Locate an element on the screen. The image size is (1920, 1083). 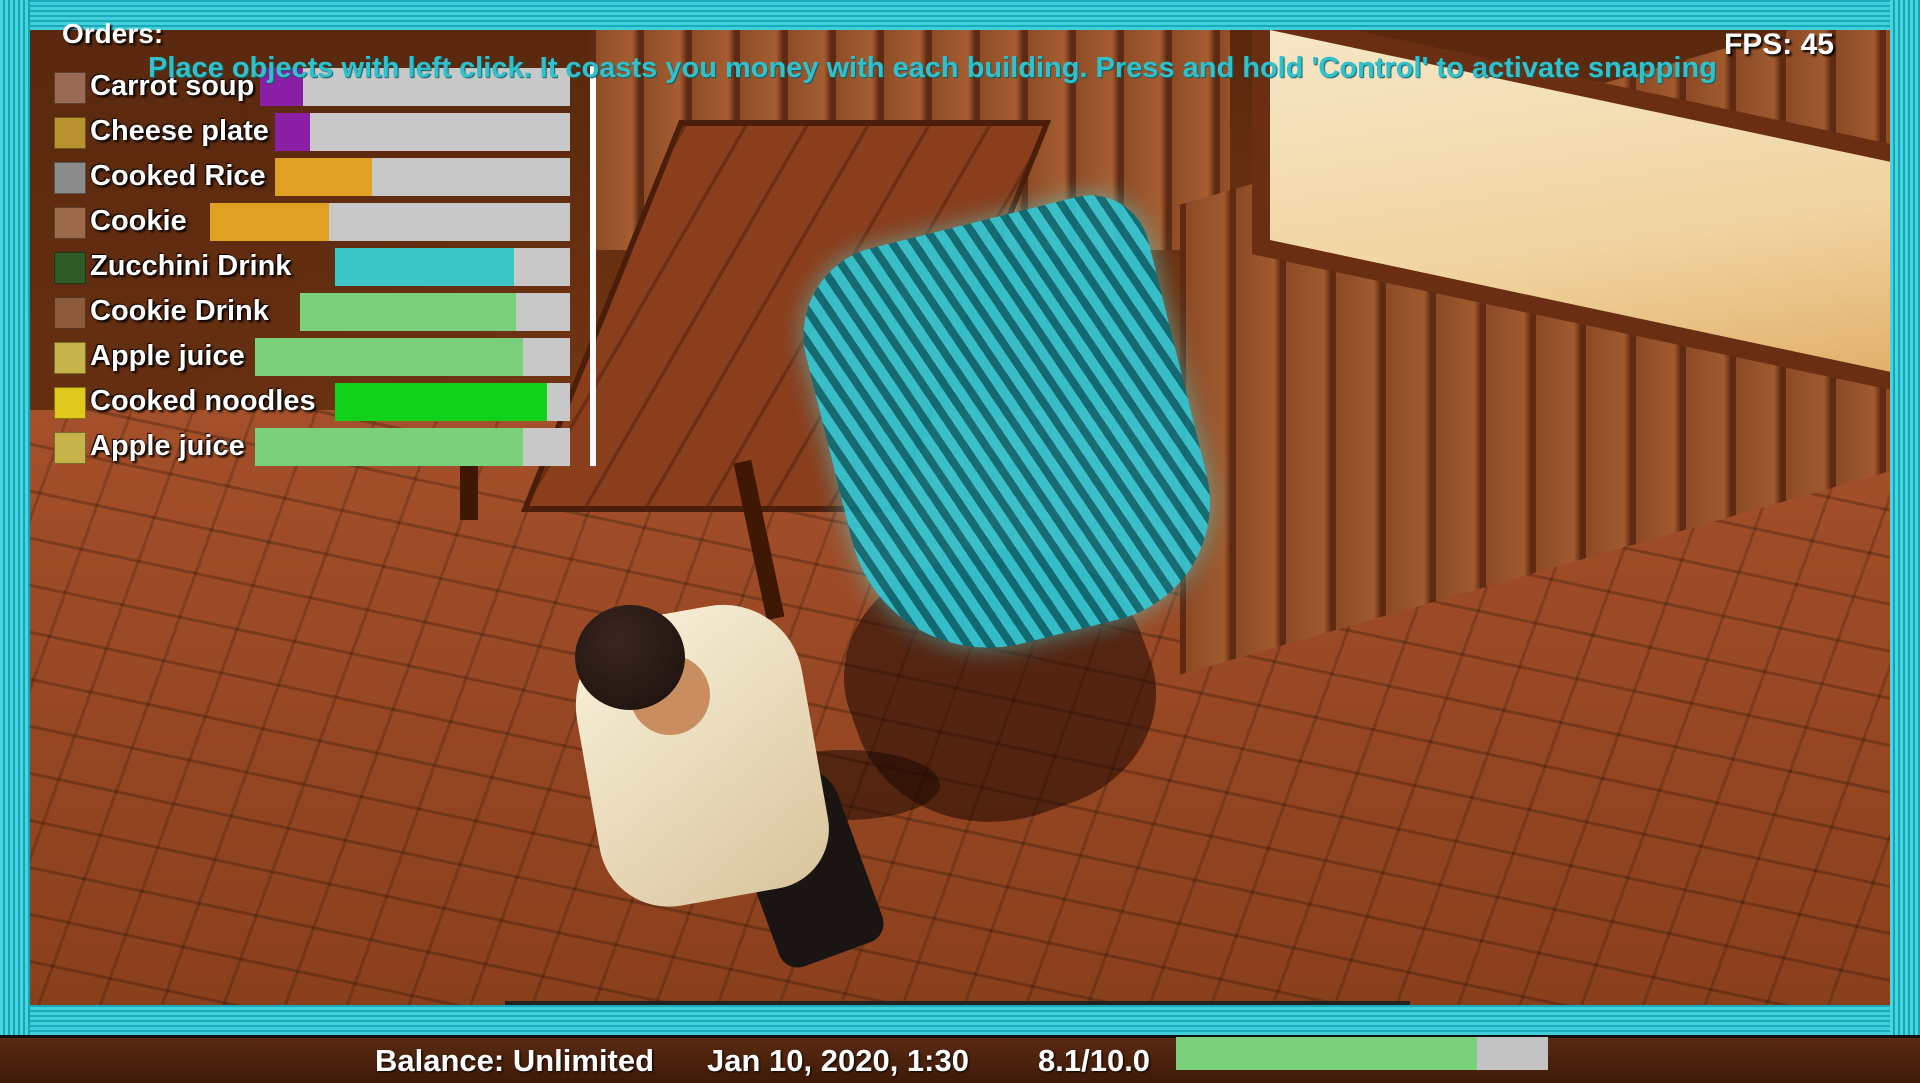
viewport-scrollbar is located at coordinates (957, 1003).